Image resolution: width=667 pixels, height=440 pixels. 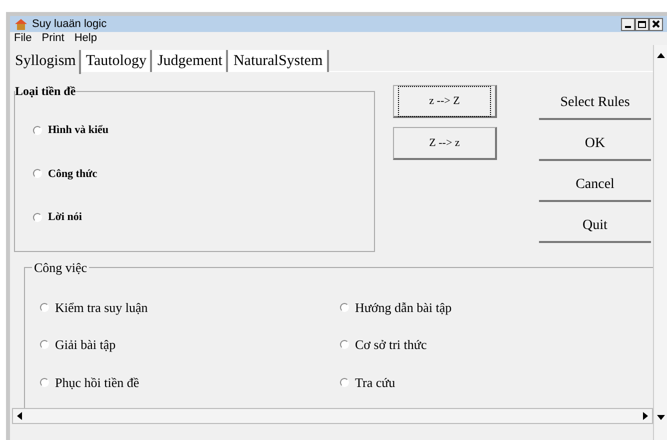 I want to click on radio-label: Tra cứu, so click(x=375, y=382).